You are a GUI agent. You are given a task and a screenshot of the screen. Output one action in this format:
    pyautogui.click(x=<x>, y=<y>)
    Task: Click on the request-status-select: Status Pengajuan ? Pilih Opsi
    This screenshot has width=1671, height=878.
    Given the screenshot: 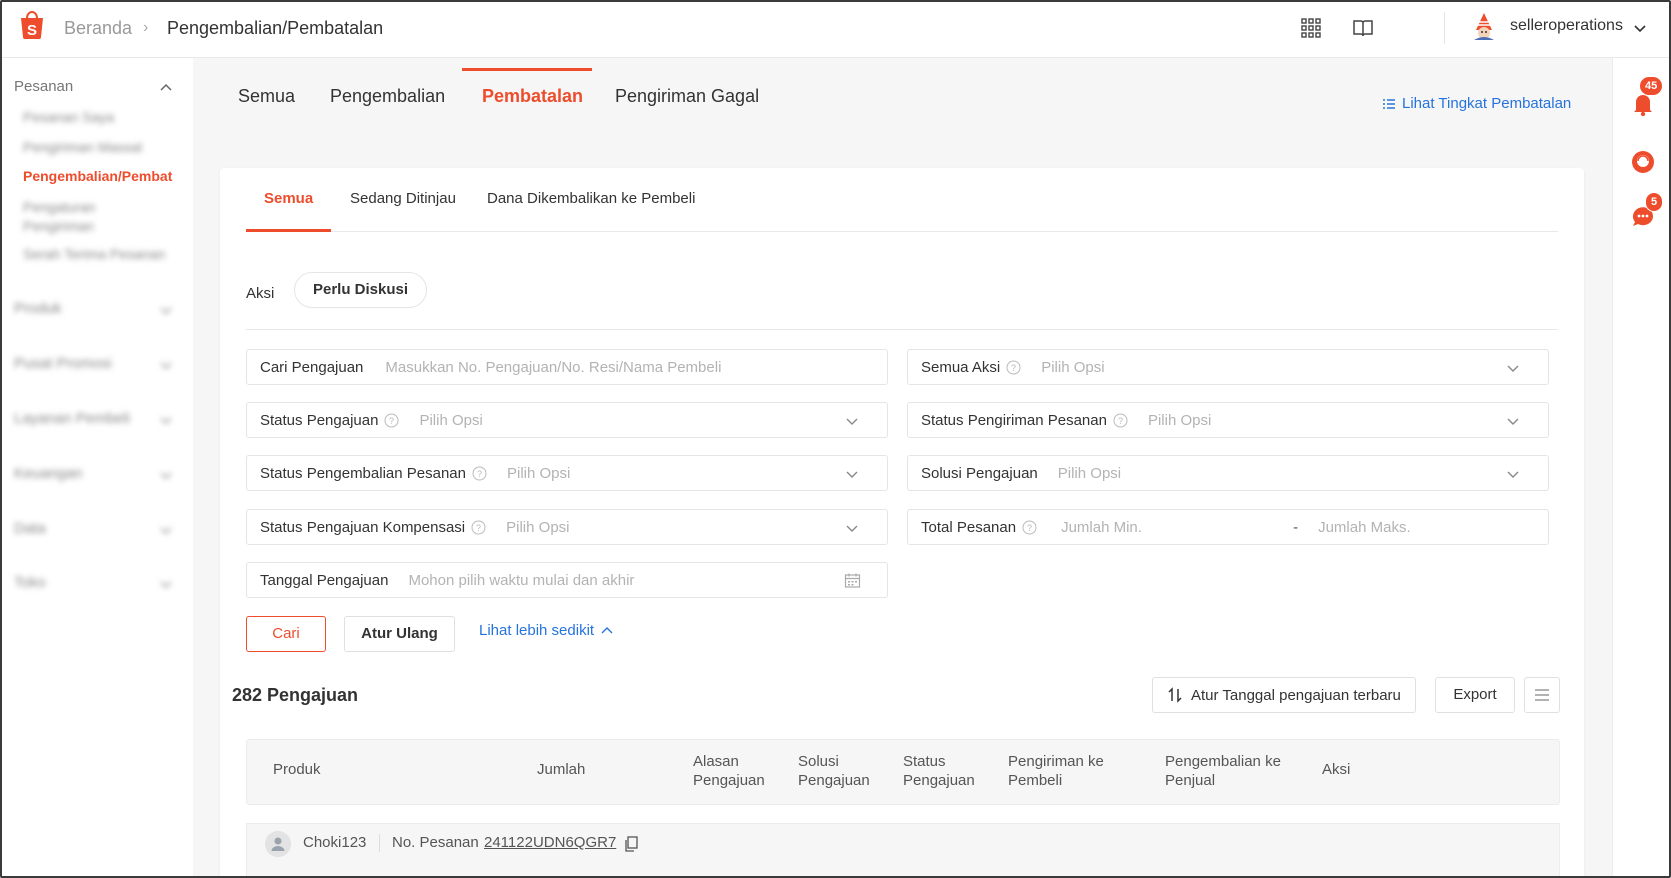 What is the action you would take?
    pyautogui.click(x=567, y=420)
    